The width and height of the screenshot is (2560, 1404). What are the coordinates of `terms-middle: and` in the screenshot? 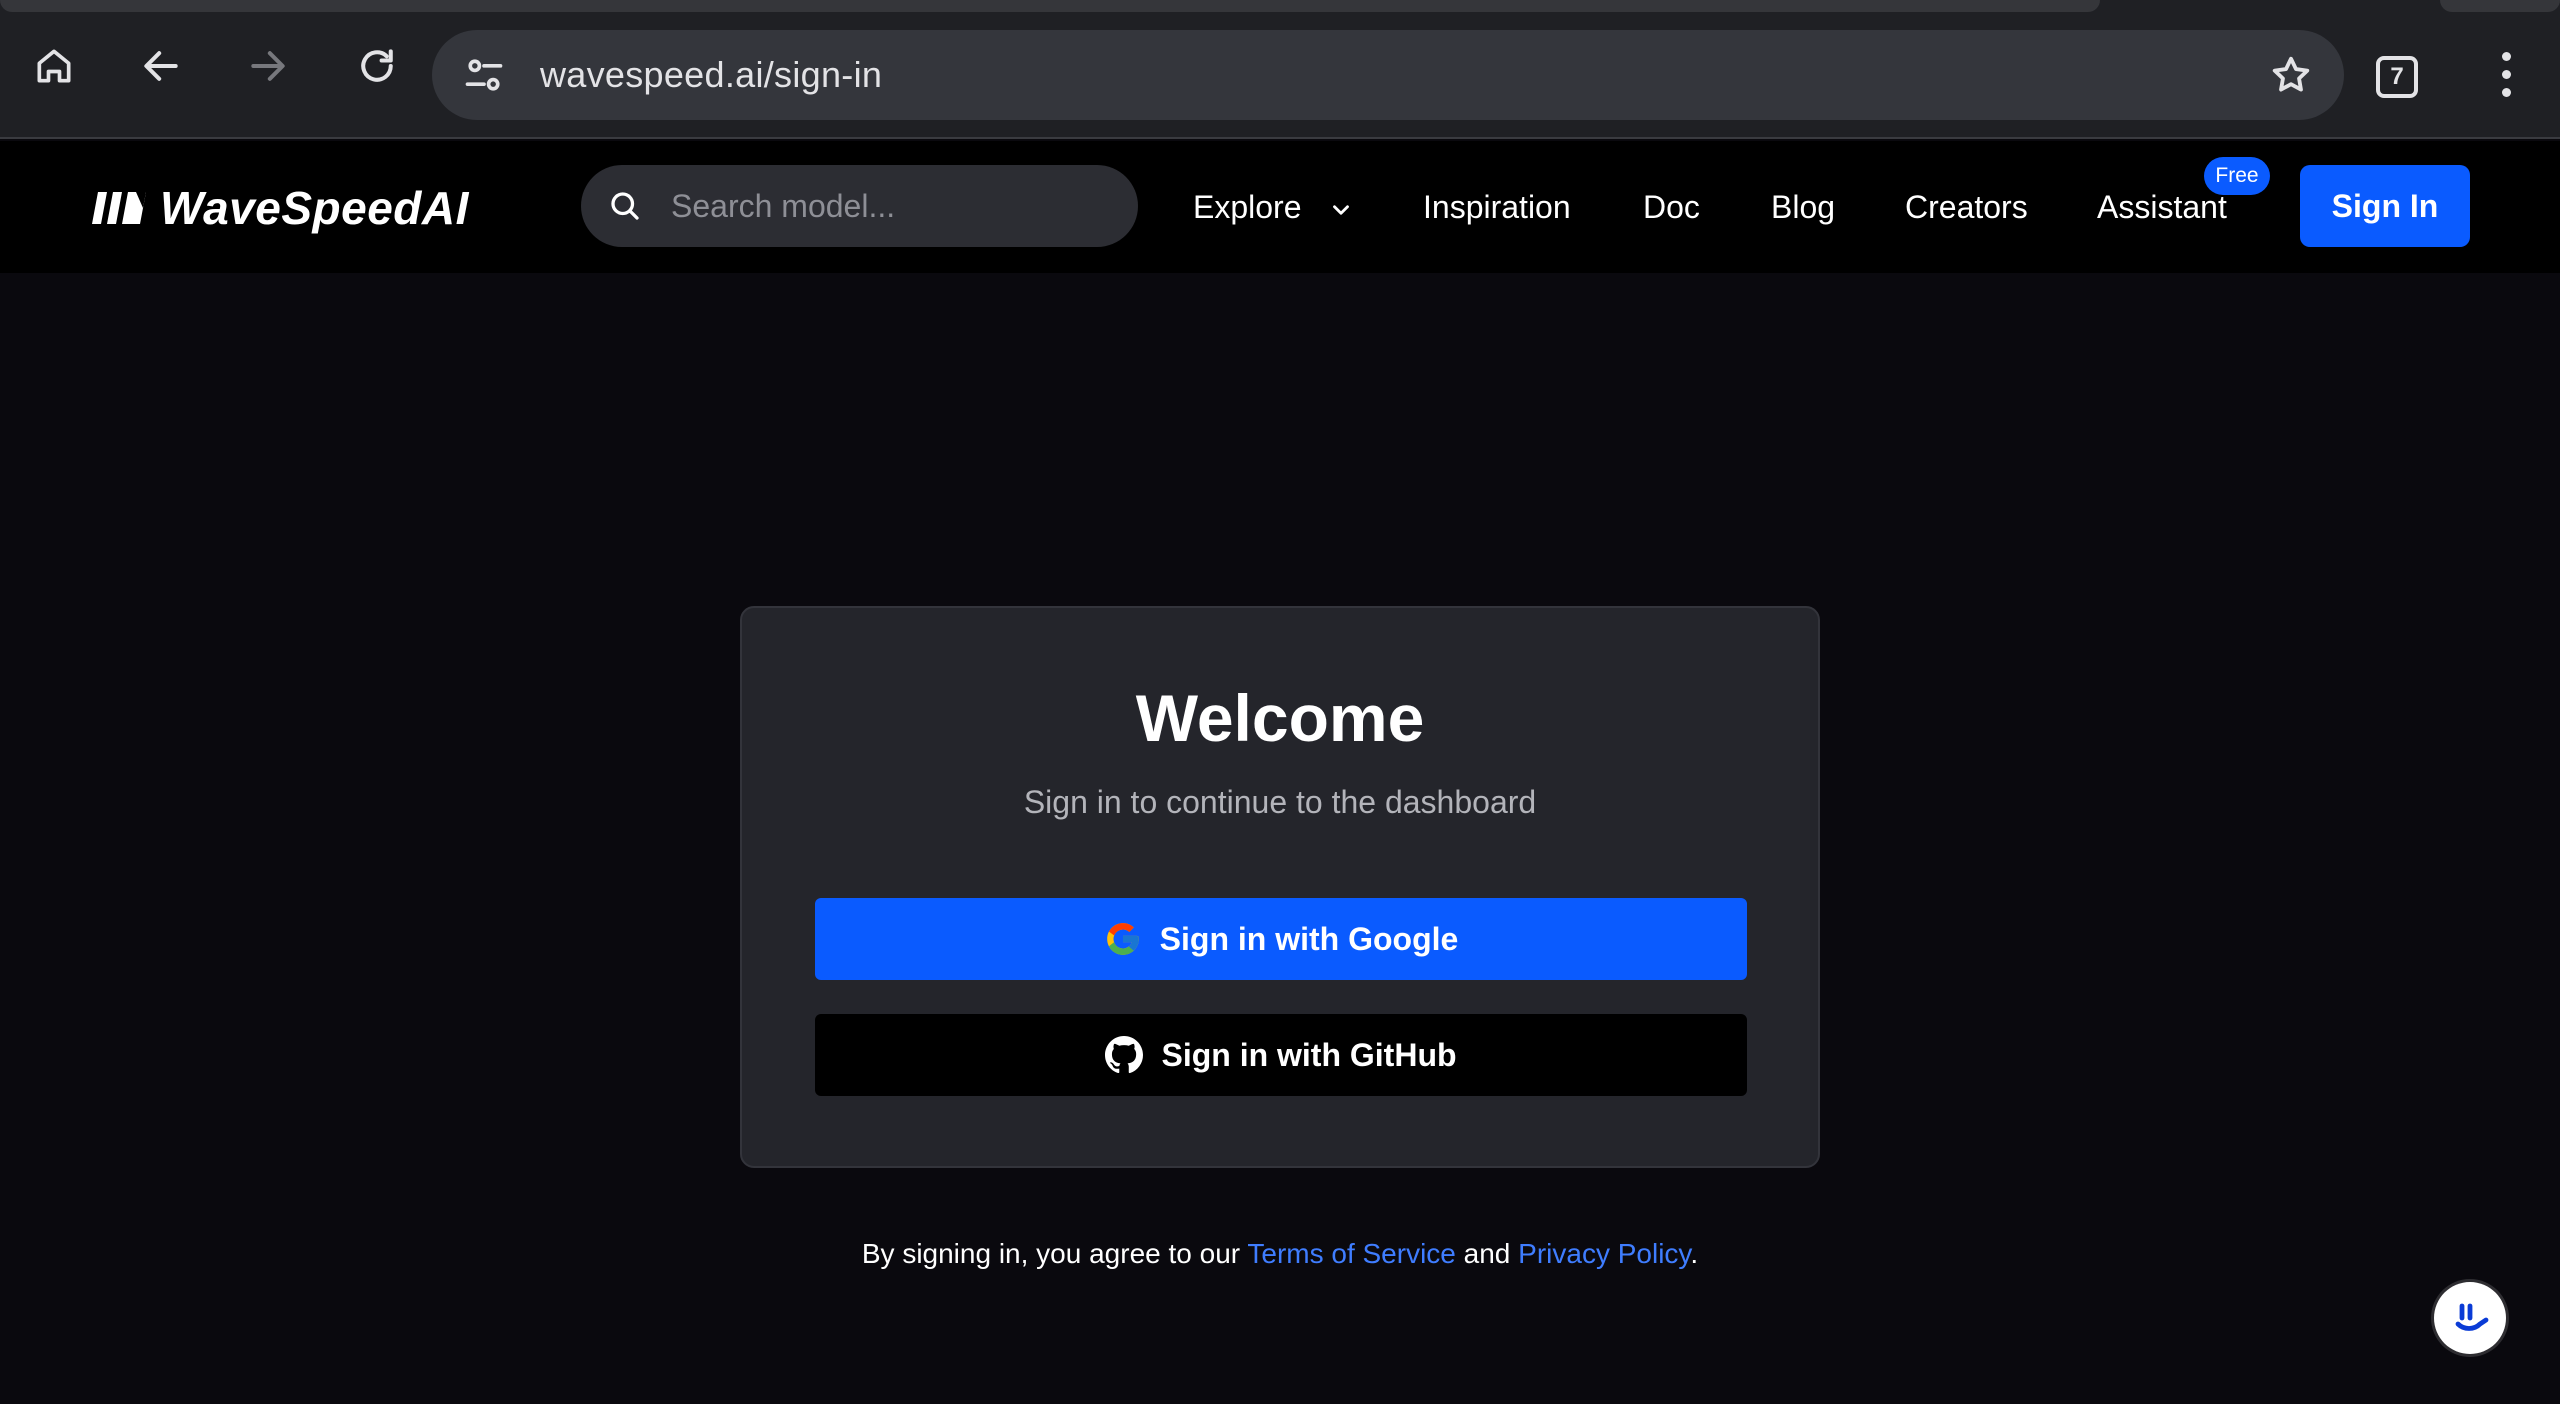 It's located at (1487, 1253).